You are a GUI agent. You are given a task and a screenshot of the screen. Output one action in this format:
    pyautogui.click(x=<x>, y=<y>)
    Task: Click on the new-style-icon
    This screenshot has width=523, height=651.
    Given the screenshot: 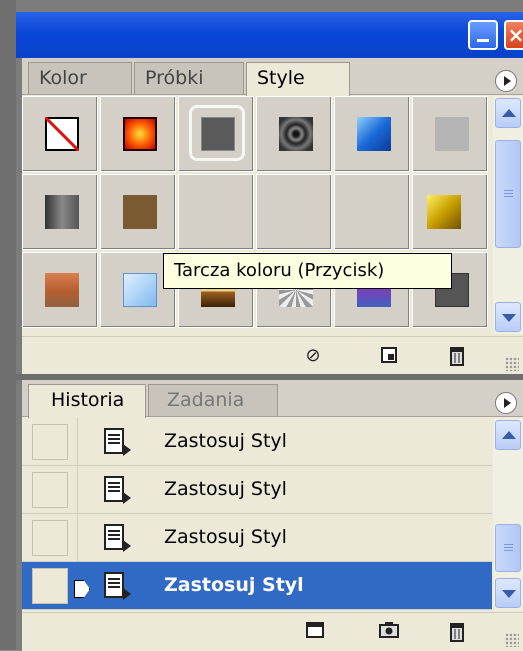 What is the action you would take?
    pyautogui.click(x=389, y=356)
    